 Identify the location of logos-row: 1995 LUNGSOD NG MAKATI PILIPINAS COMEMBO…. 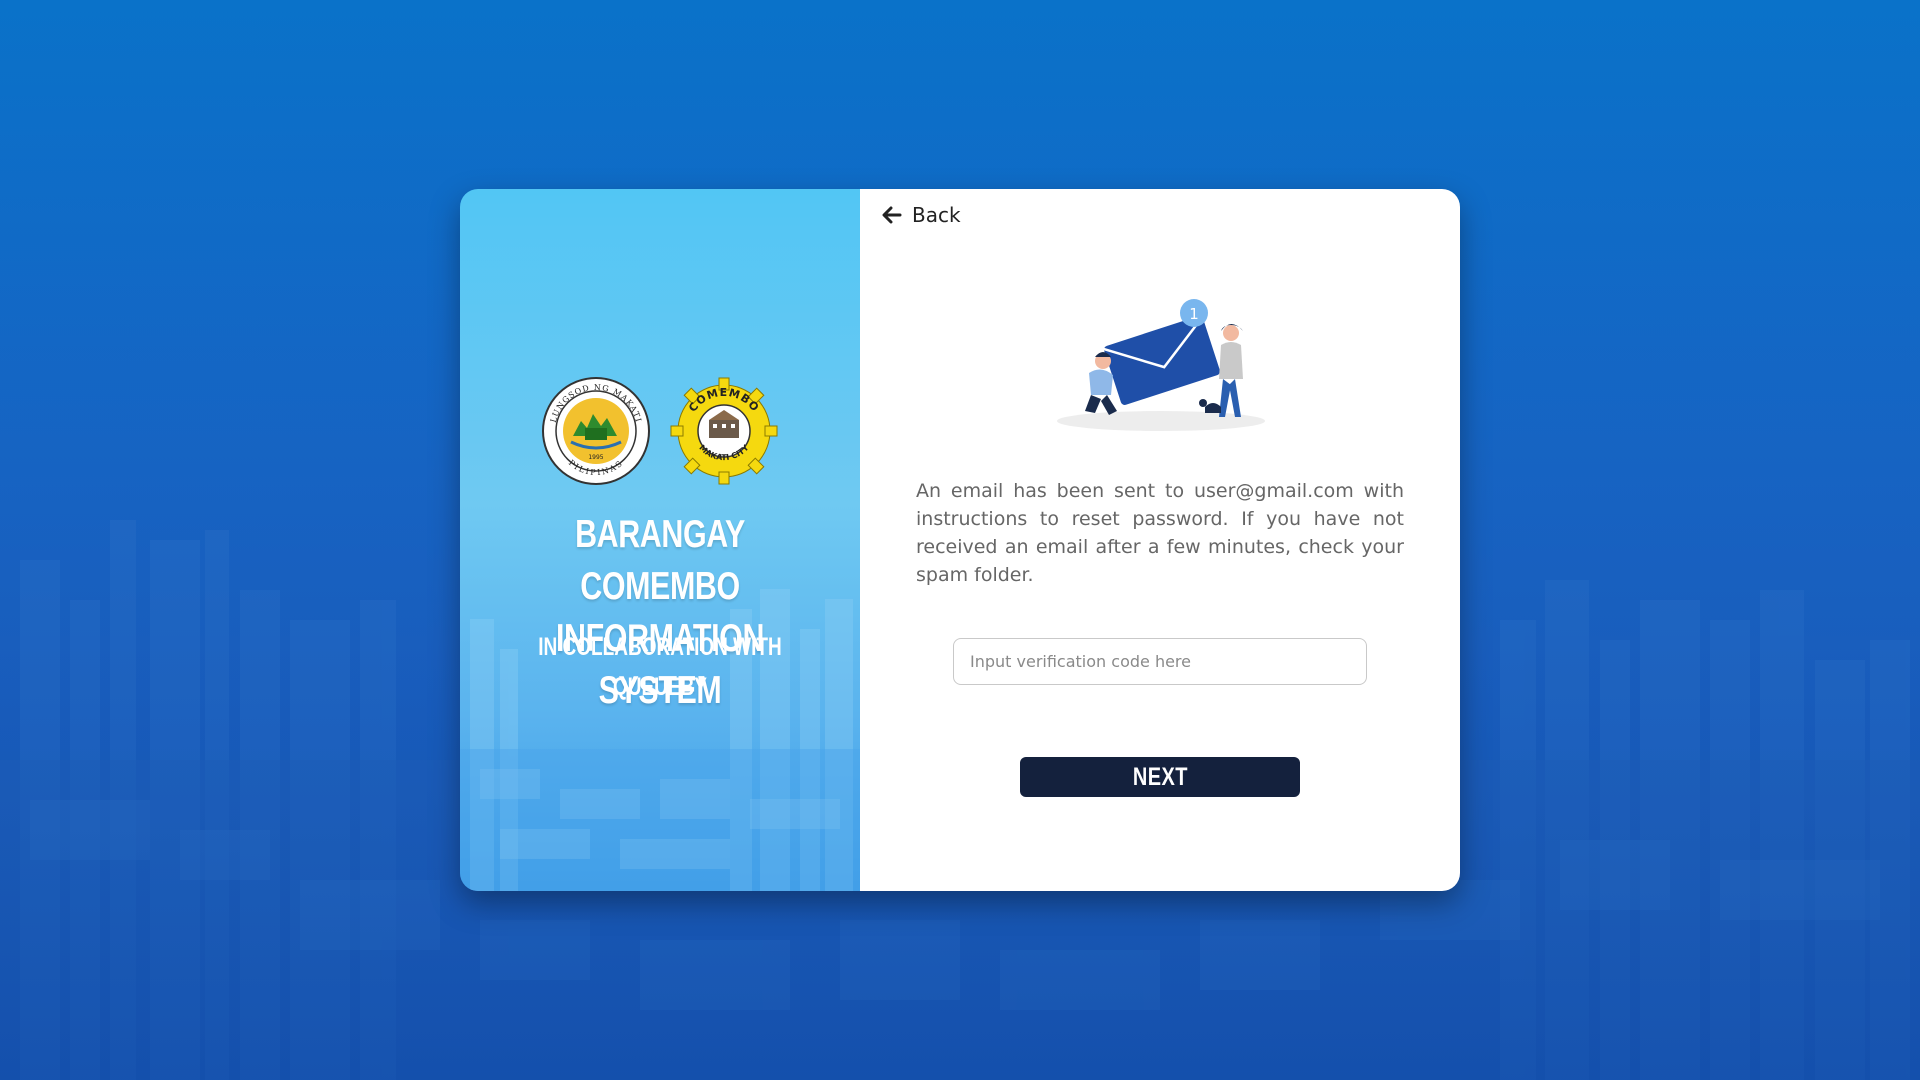
(660, 431).